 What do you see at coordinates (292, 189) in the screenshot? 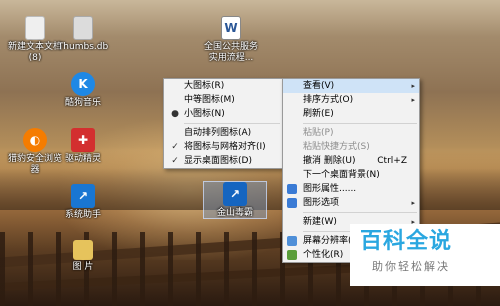
I see `graphics-properties-icon` at bounding box center [292, 189].